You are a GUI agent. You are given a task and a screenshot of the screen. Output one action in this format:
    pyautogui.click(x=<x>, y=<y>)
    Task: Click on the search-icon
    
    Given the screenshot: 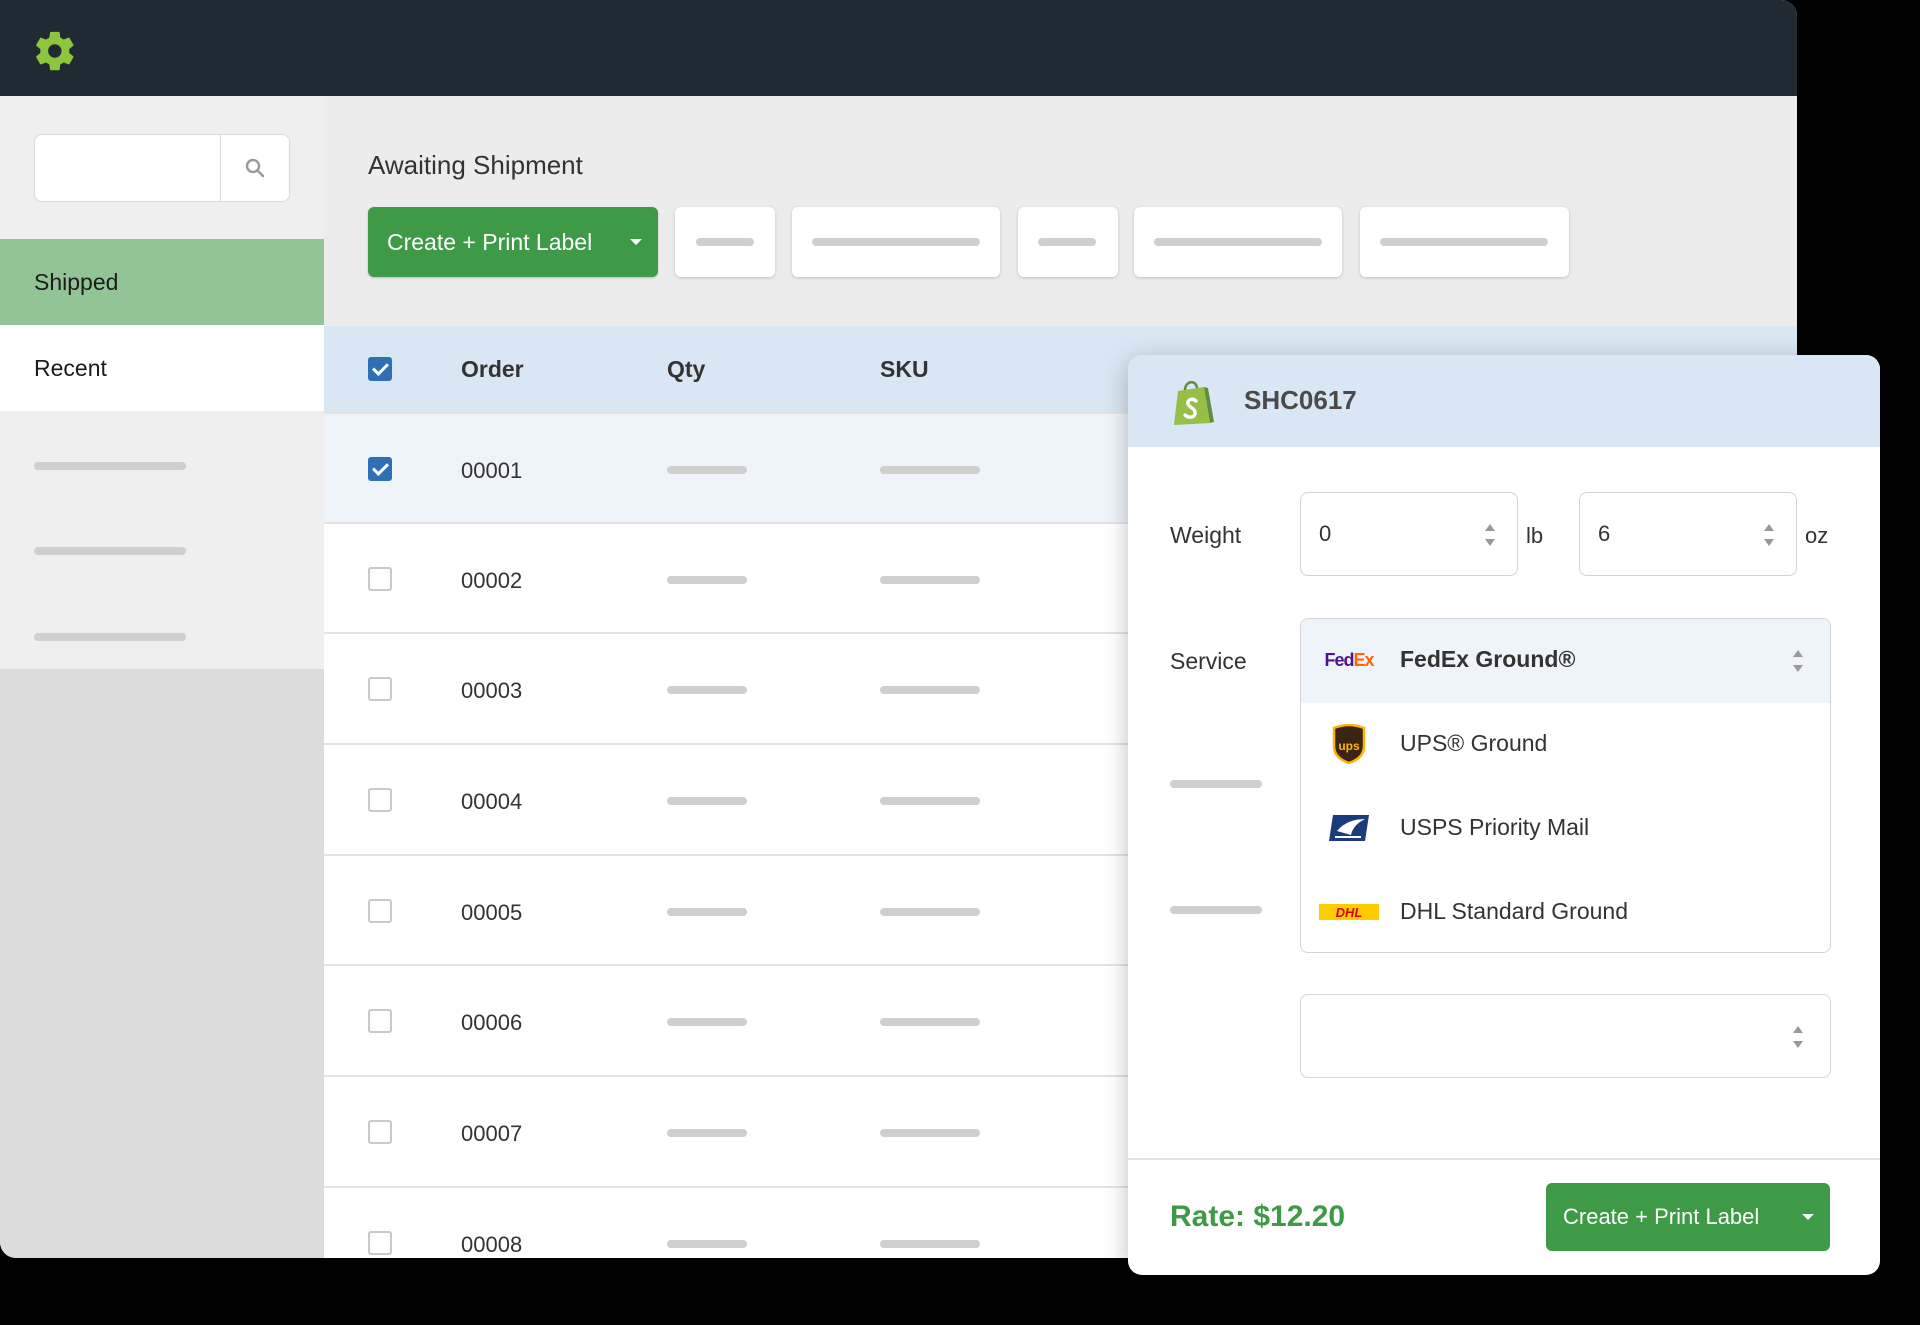 What is the action you would take?
    pyautogui.click(x=255, y=168)
    